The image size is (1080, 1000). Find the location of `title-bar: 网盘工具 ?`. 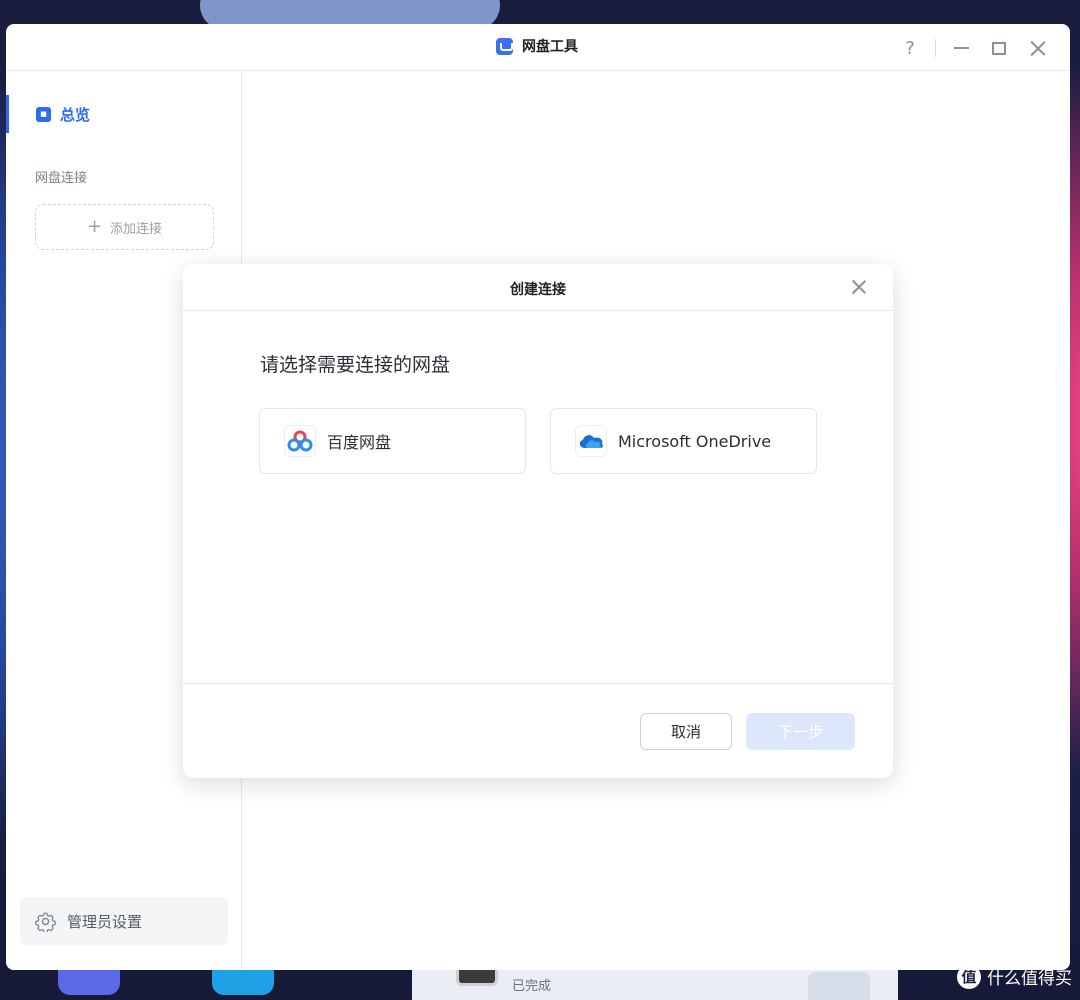

title-bar: 网盘工具 ? is located at coordinates (538, 47).